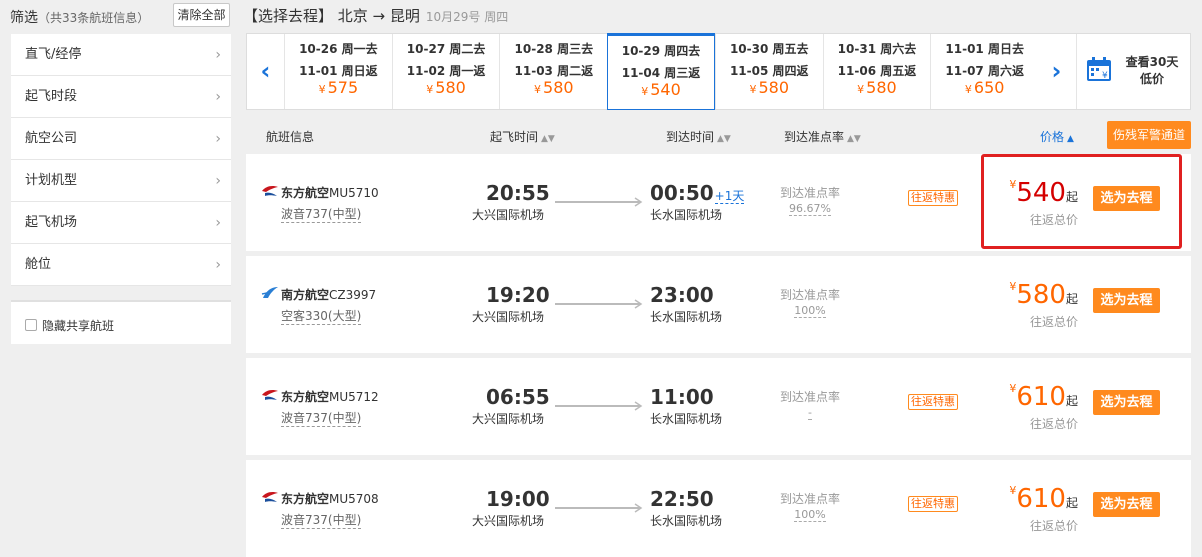 The image size is (1202, 557). I want to click on filter-sidebar: 直飞/经停 › 起飞时段 › 航空公司 › 计划机型 › 起飞机场 › 舱位 ›, so click(121, 160).